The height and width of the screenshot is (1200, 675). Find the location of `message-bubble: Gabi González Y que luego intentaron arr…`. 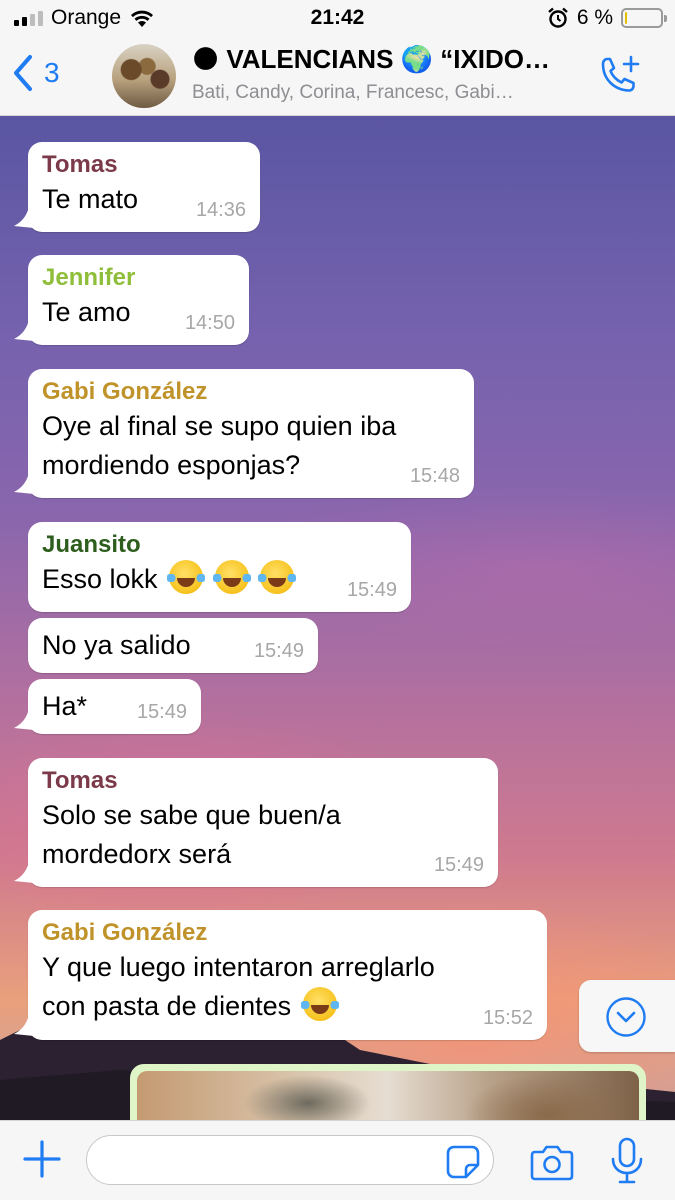

message-bubble: Gabi González Y que luego intentaron arr… is located at coordinates (280, 975).